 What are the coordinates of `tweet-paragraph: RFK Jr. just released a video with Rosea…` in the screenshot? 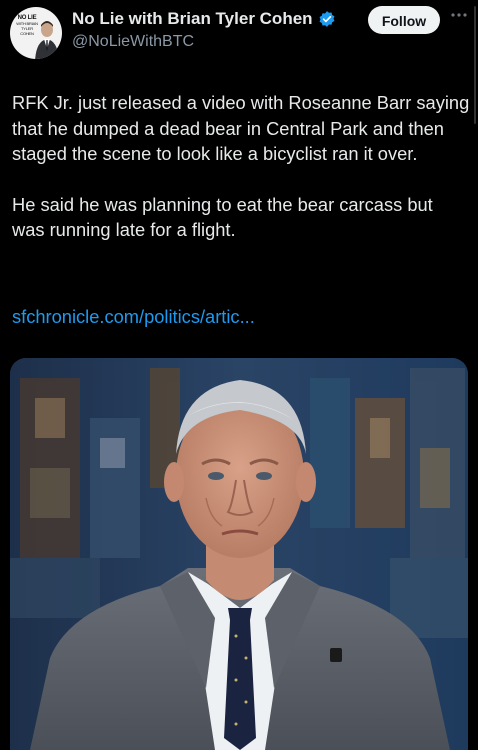 It's located at (241, 128).